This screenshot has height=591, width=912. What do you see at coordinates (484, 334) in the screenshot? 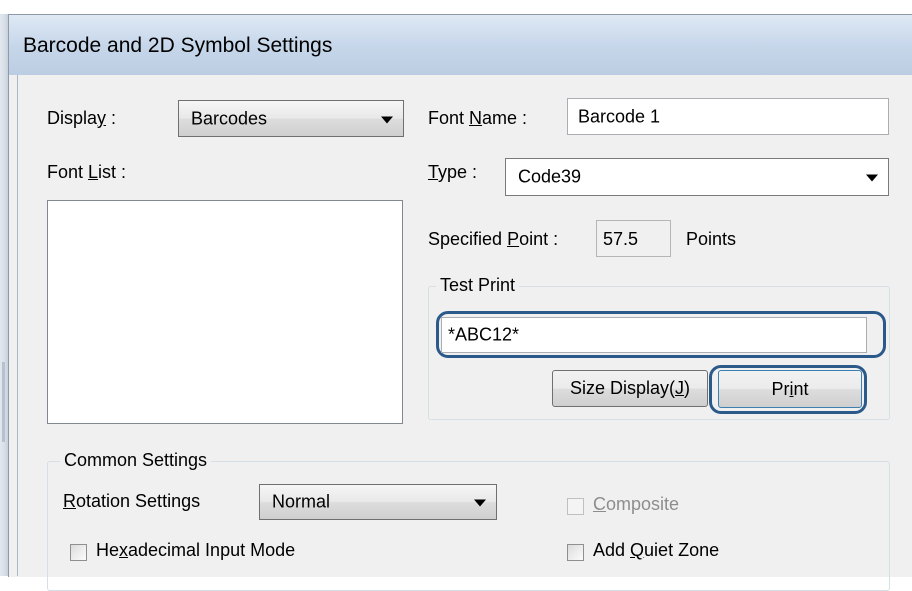
I see `test-print-value: *ABC12*` at bounding box center [484, 334].